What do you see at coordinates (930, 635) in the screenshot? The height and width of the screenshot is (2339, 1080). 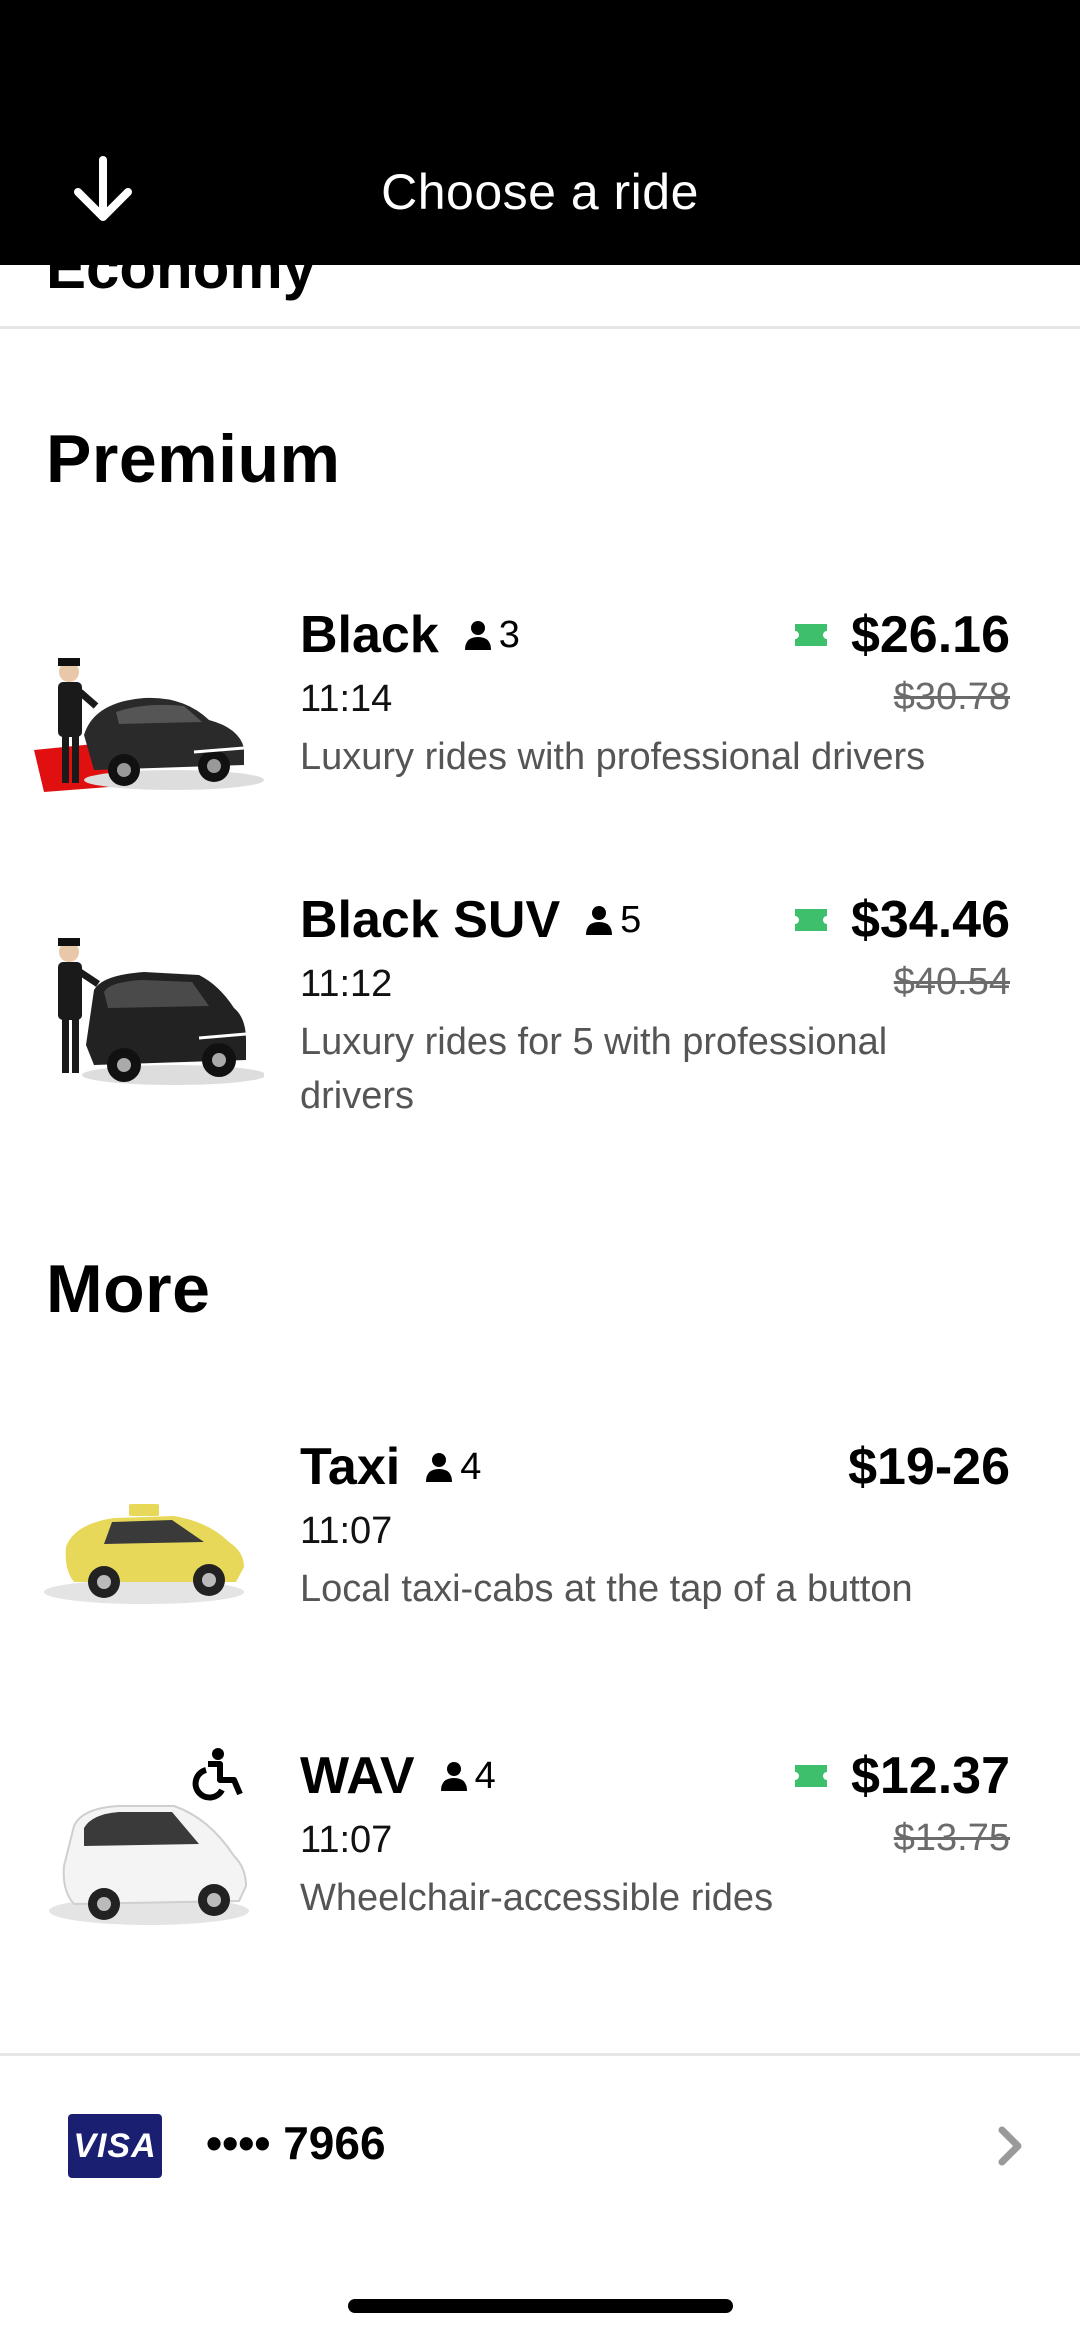 I see `price-value: $26.16` at bounding box center [930, 635].